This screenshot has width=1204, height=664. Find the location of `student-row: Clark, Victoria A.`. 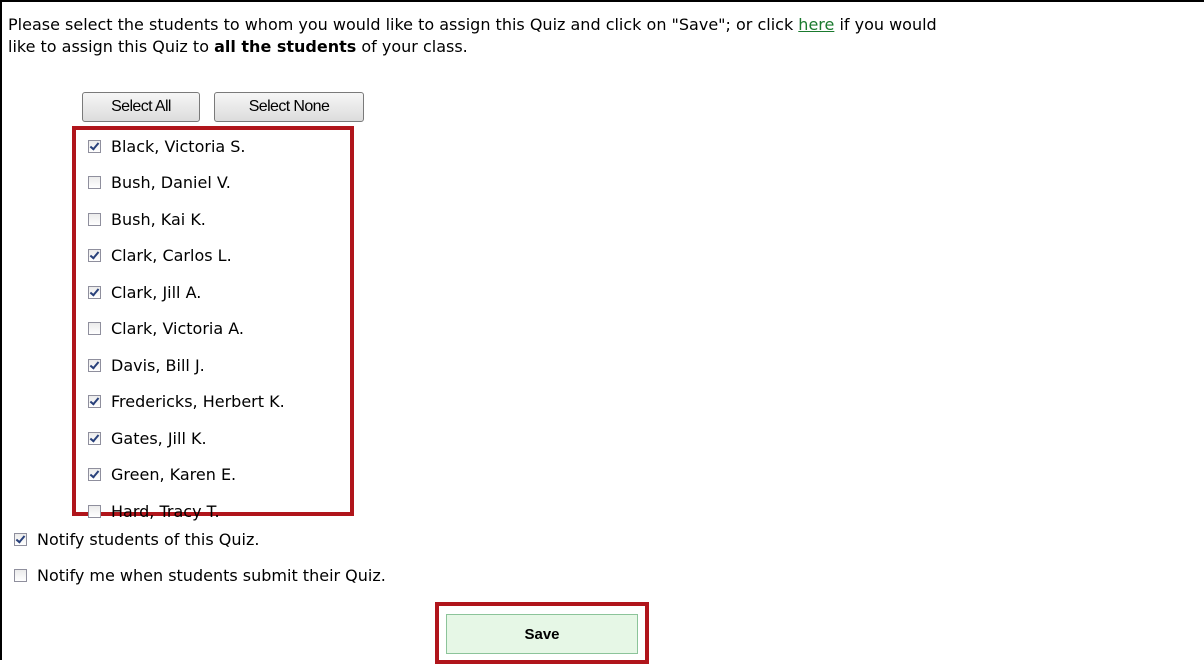

student-row: Clark, Victoria A. is located at coordinates (186, 329).